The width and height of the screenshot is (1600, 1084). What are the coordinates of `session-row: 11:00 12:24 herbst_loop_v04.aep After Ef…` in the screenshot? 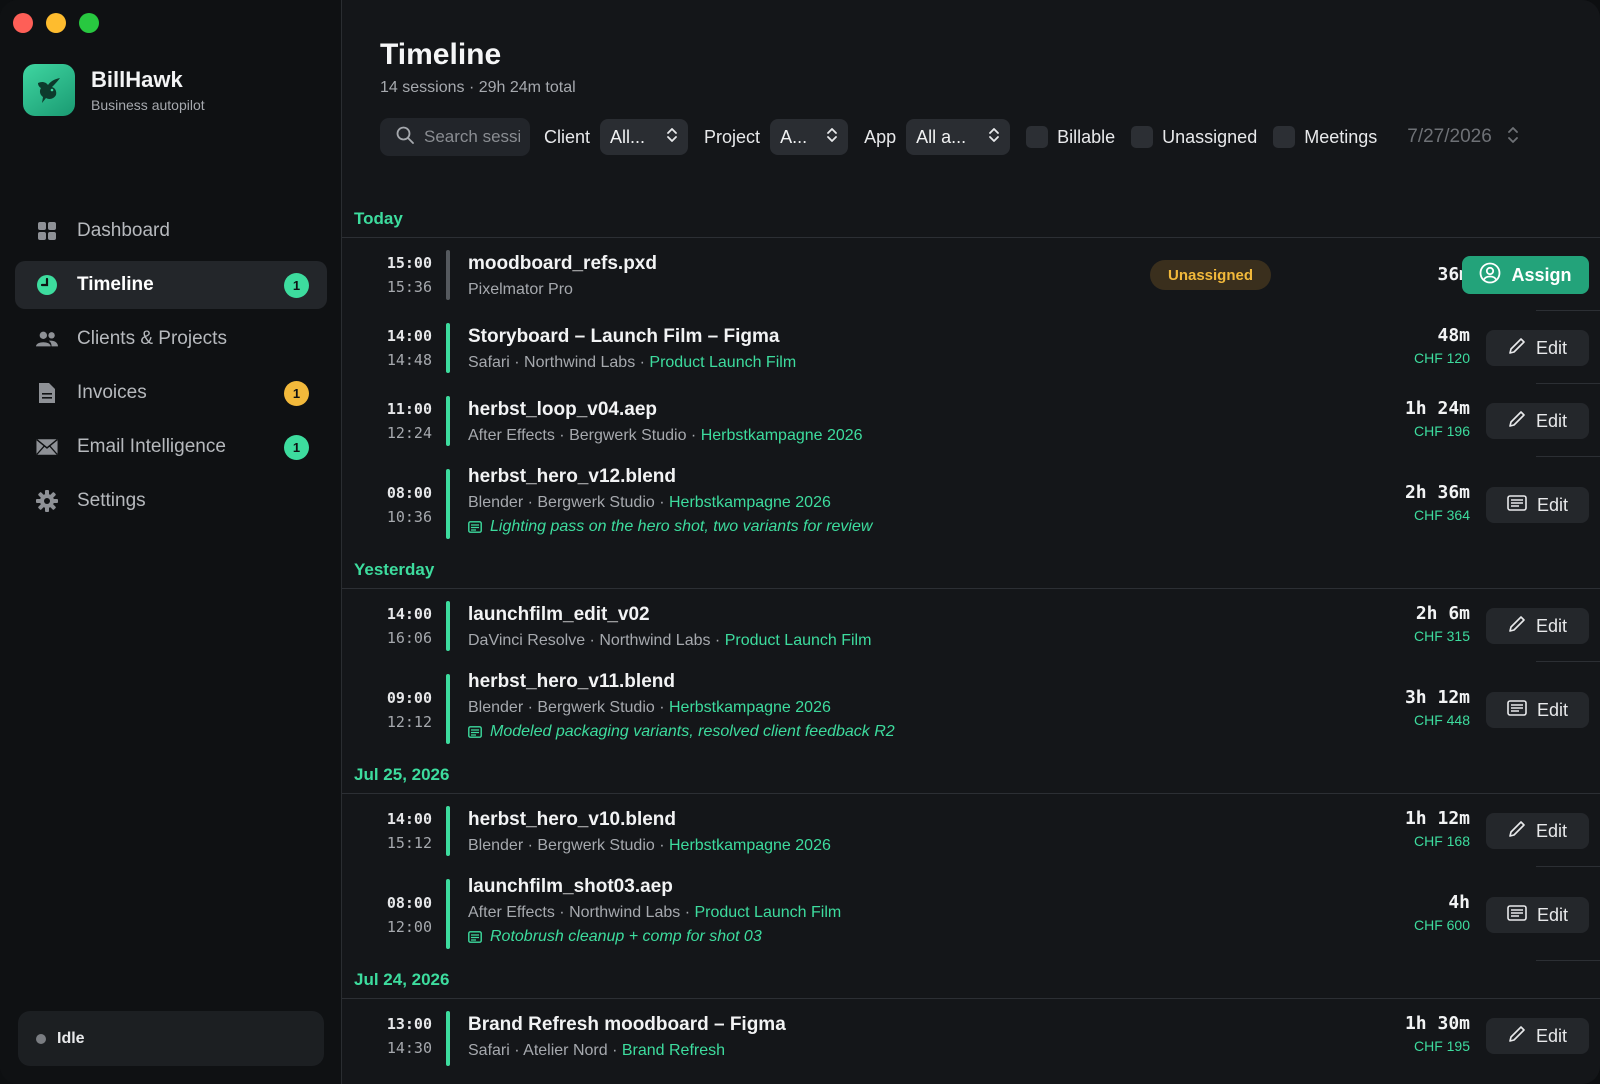 It's located at (971, 420).